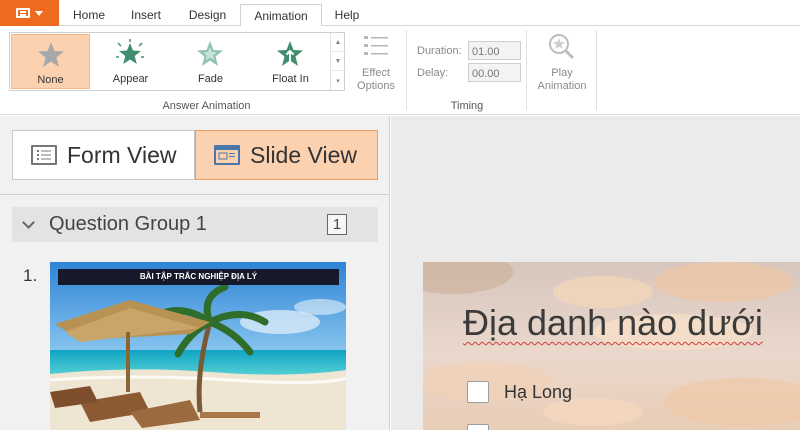  Describe the element at coordinates (303, 154) in the screenshot. I see `slide-view-label: Slide View` at that location.